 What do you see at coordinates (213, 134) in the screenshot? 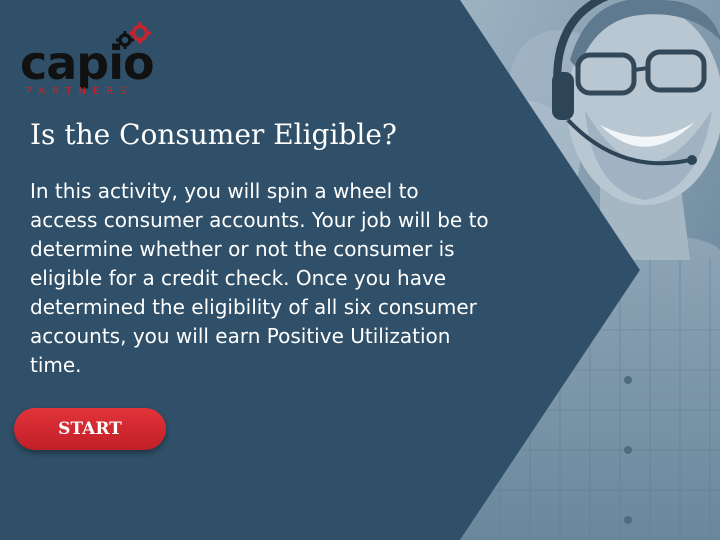
I see `page-title: Is the Consumer Eligible?` at bounding box center [213, 134].